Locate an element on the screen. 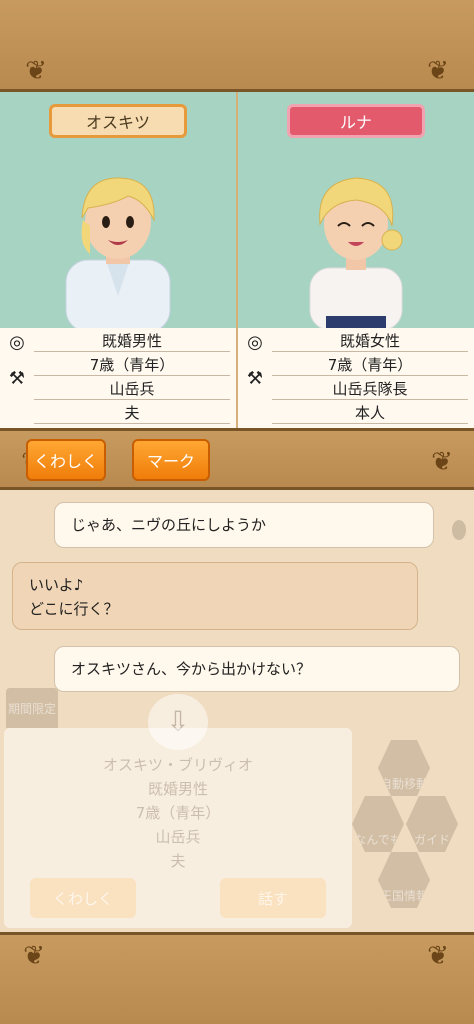  female-age: 7歳（青年） is located at coordinates (370, 365).